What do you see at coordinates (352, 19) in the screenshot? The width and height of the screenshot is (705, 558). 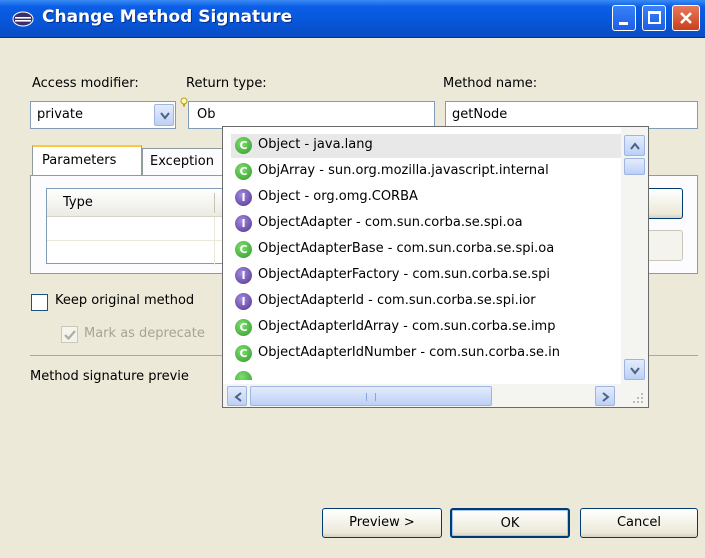 I see `title-bar: Change Method Signature` at bounding box center [352, 19].